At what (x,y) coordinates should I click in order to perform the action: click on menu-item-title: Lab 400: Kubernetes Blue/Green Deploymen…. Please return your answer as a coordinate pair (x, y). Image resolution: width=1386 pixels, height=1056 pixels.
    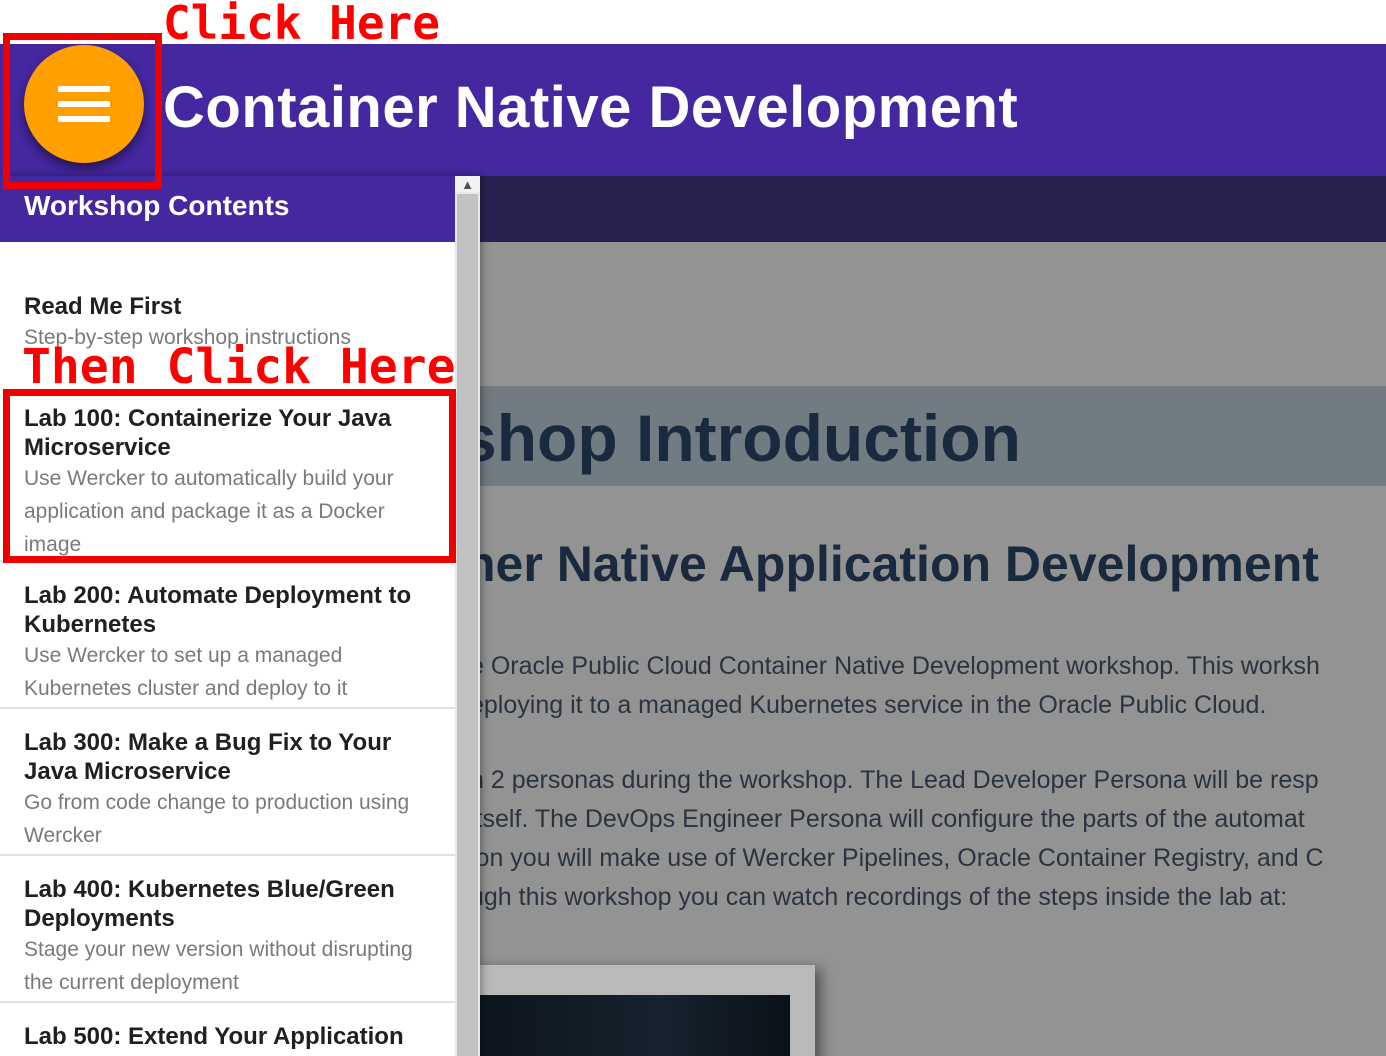
    Looking at the image, I should click on (209, 904).